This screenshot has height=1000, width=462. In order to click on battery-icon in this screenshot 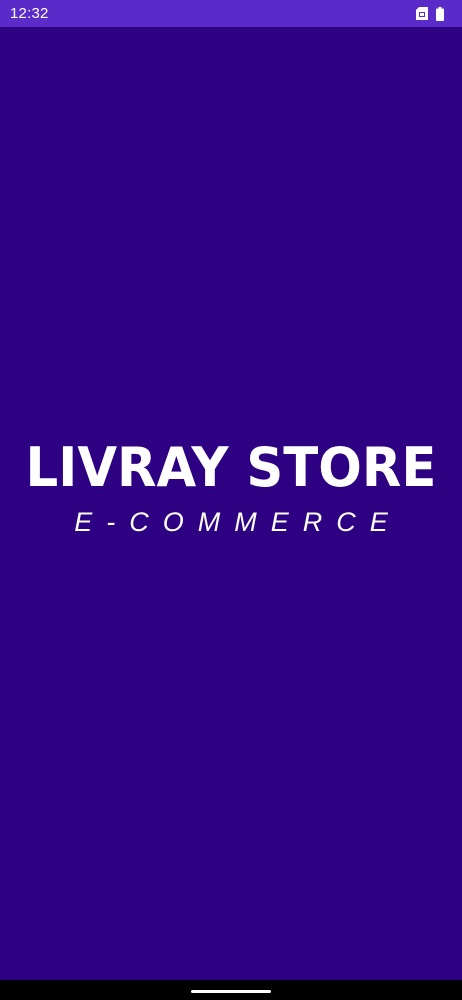, I will do `click(440, 13)`.